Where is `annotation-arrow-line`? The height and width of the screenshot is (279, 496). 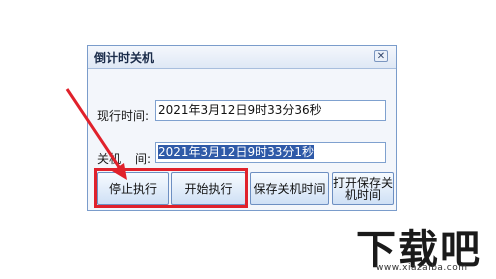
annotation-arrow-line is located at coordinates (95, 131).